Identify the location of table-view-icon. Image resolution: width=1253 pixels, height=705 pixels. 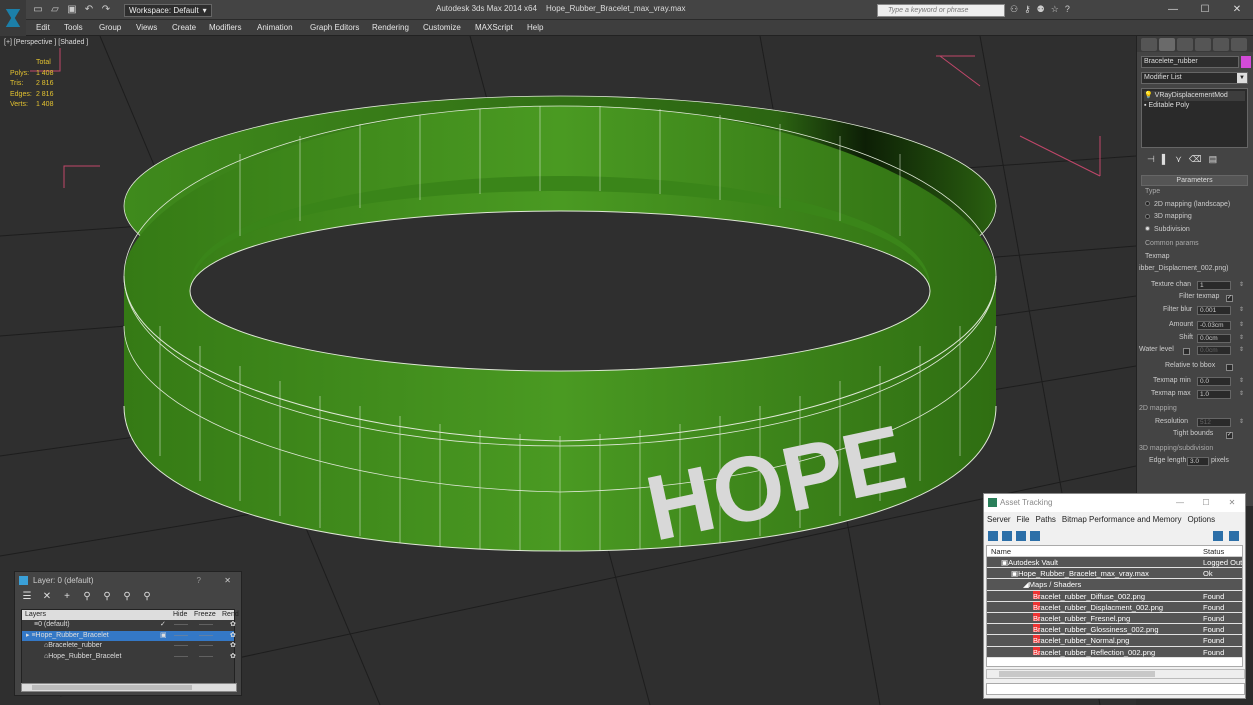
(1021, 536).